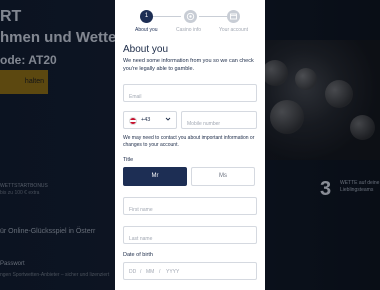 This screenshot has width=380, height=290. I want to click on dob-day-input: DD, so click(132, 272).